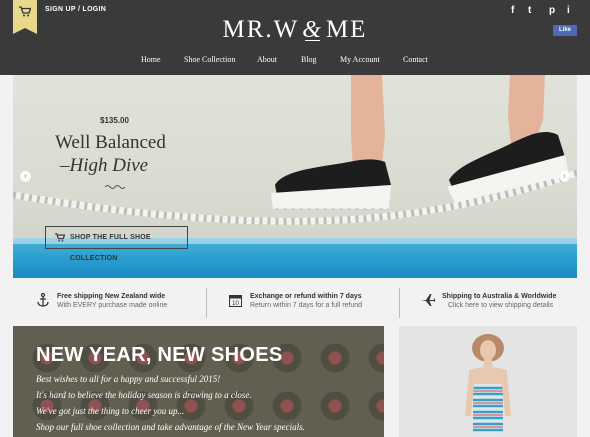 This screenshot has height=437, width=590. I want to click on nav-about: About, so click(267, 59).